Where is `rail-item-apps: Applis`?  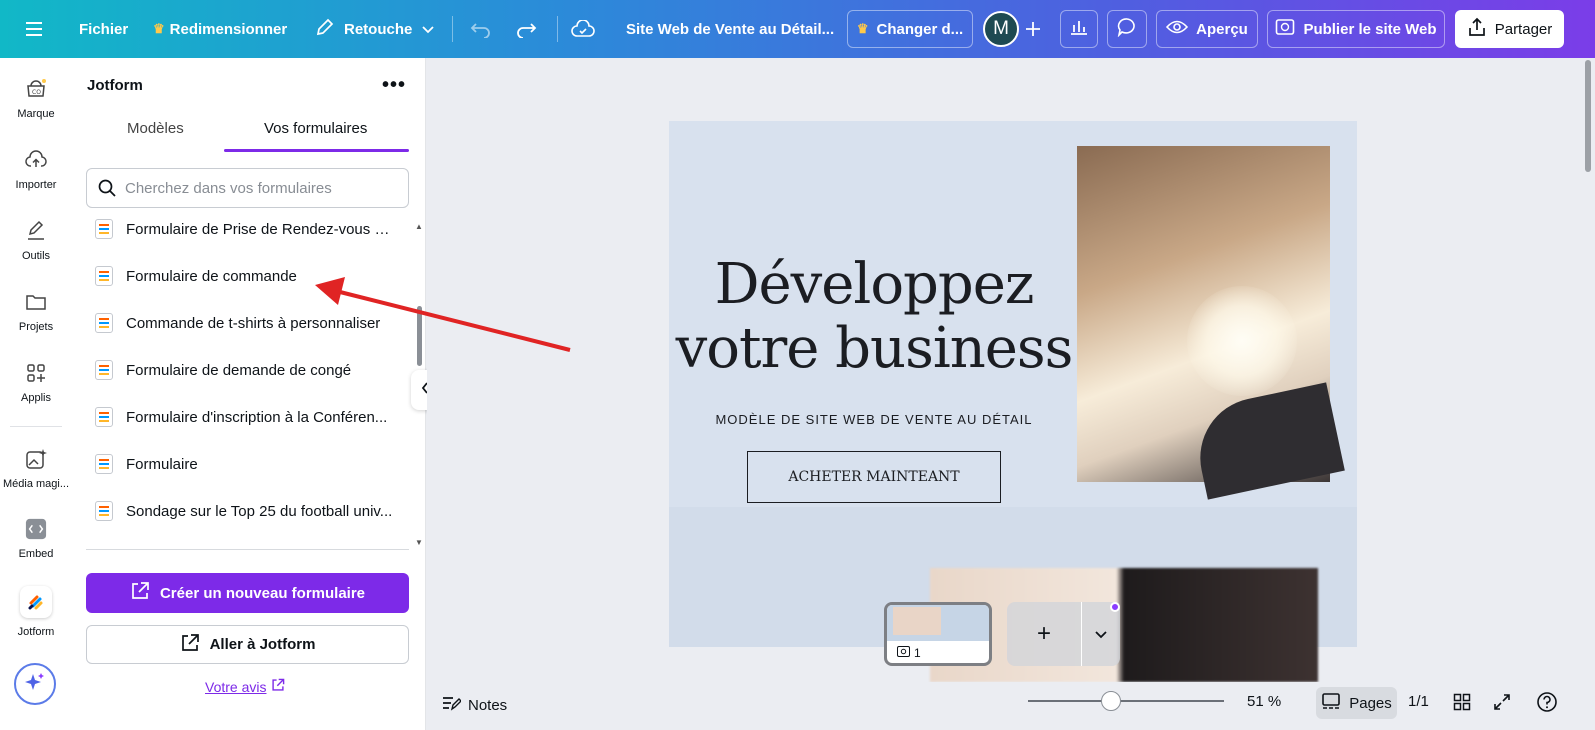 rail-item-apps: Applis is located at coordinates (36, 383).